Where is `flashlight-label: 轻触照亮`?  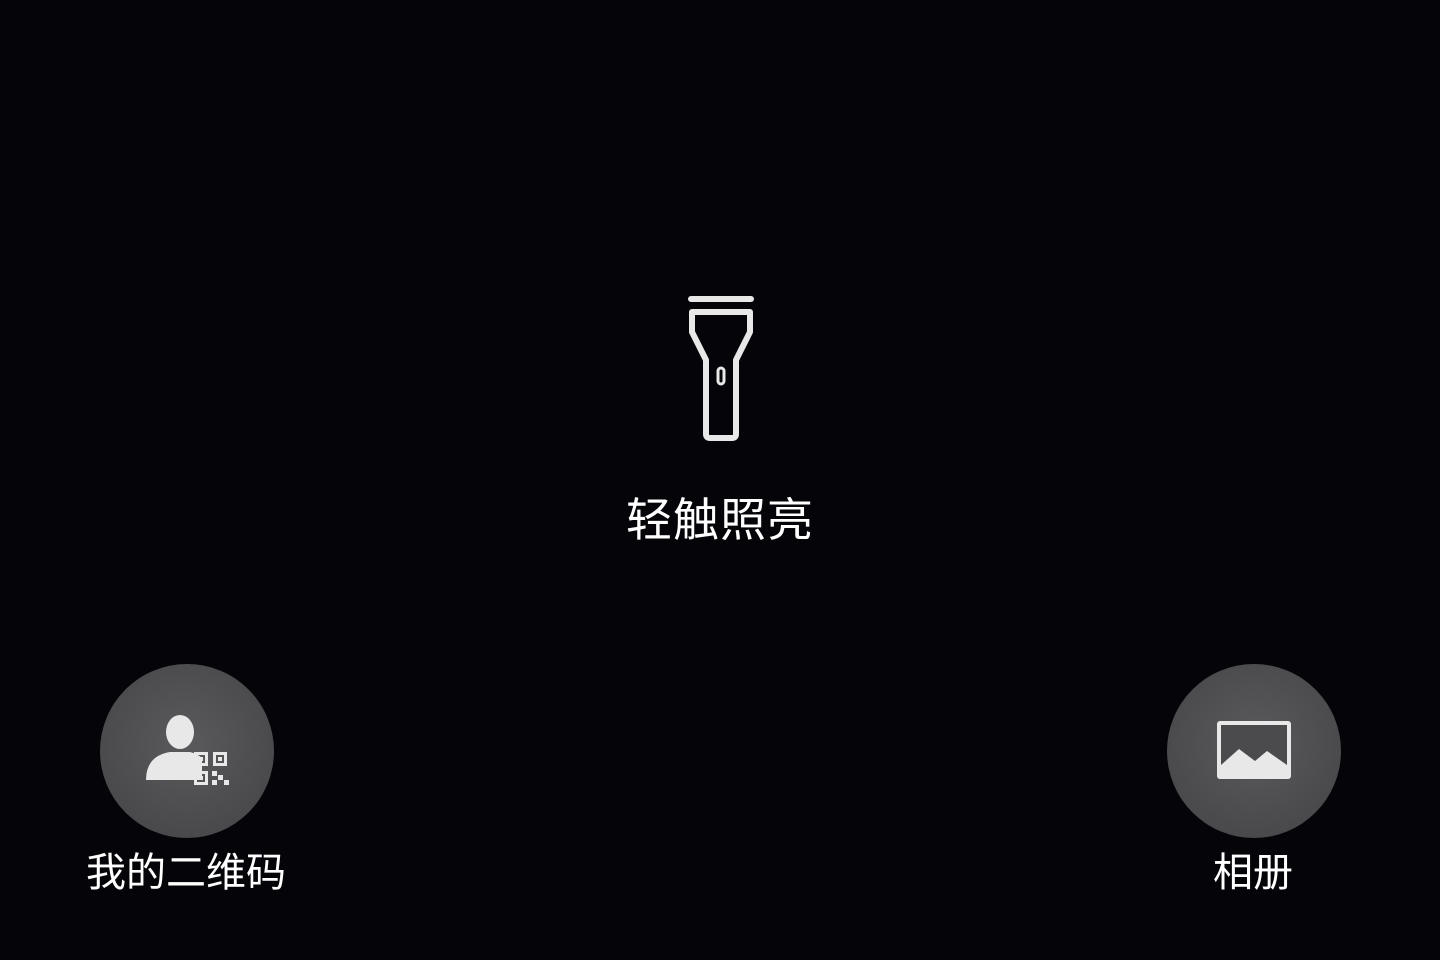
flashlight-label: 轻触照亮 is located at coordinates (720, 520).